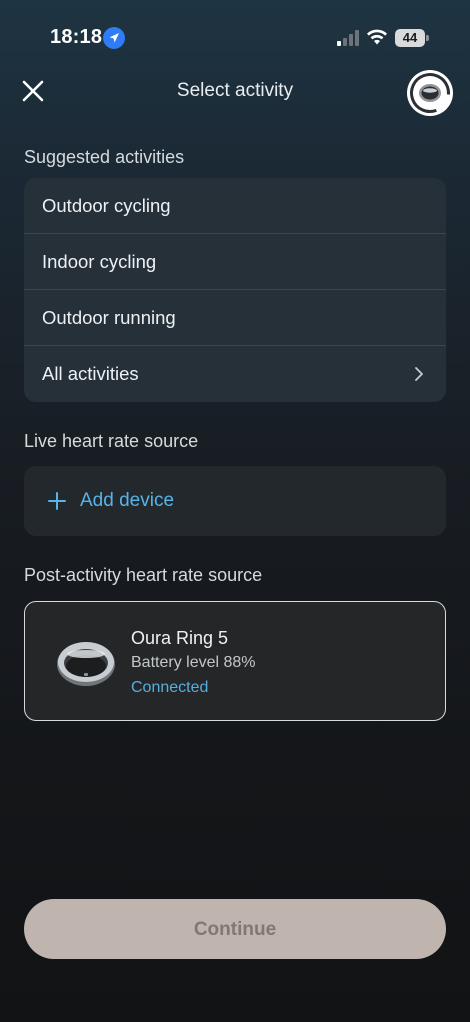  Describe the element at coordinates (235, 374) in the screenshot. I see `activity-item-all-activities: All activities` at that location.